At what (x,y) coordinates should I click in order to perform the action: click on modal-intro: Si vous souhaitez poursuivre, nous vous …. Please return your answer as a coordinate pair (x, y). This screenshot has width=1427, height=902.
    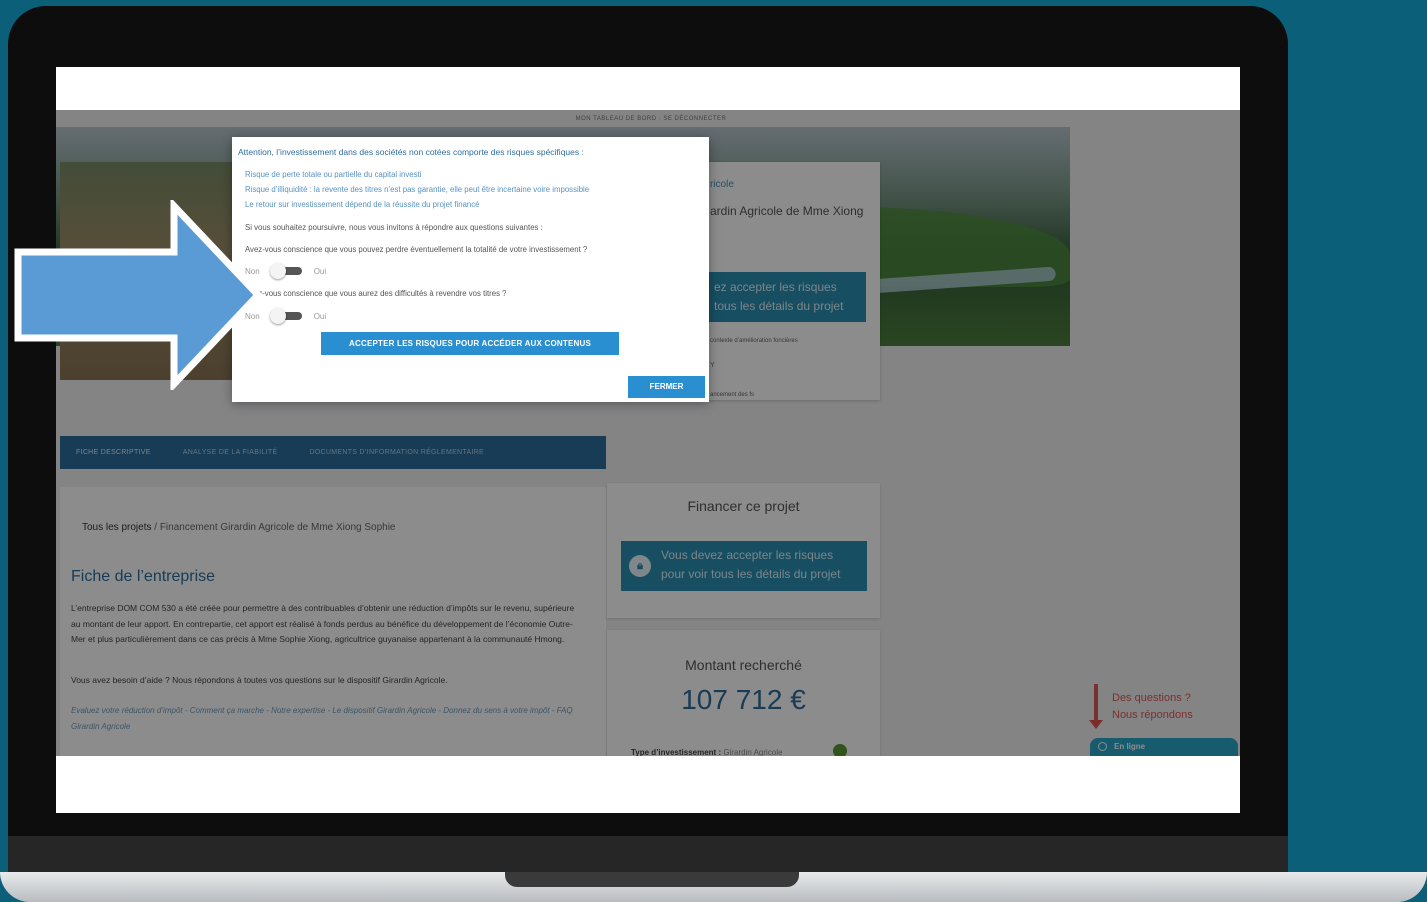
    Looking at the image, I should click on (394, 227).